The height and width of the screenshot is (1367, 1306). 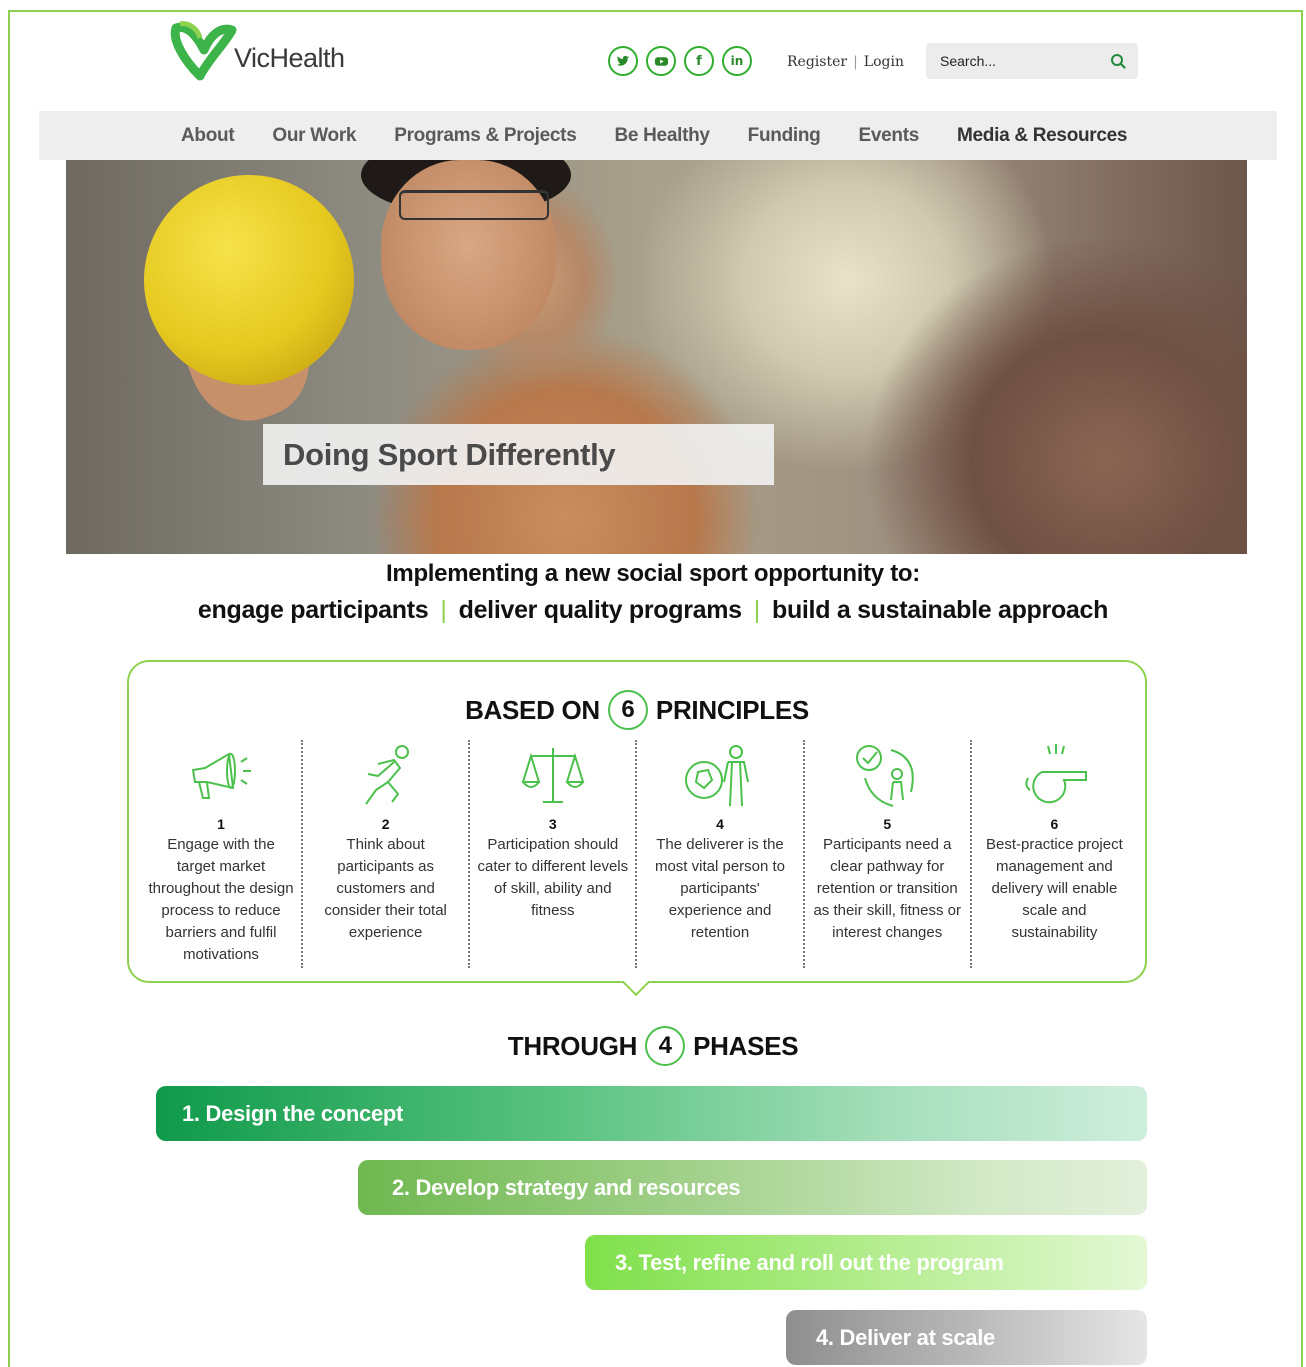 I want to click on linkedin-icon: in, so click(x=737, y=61).